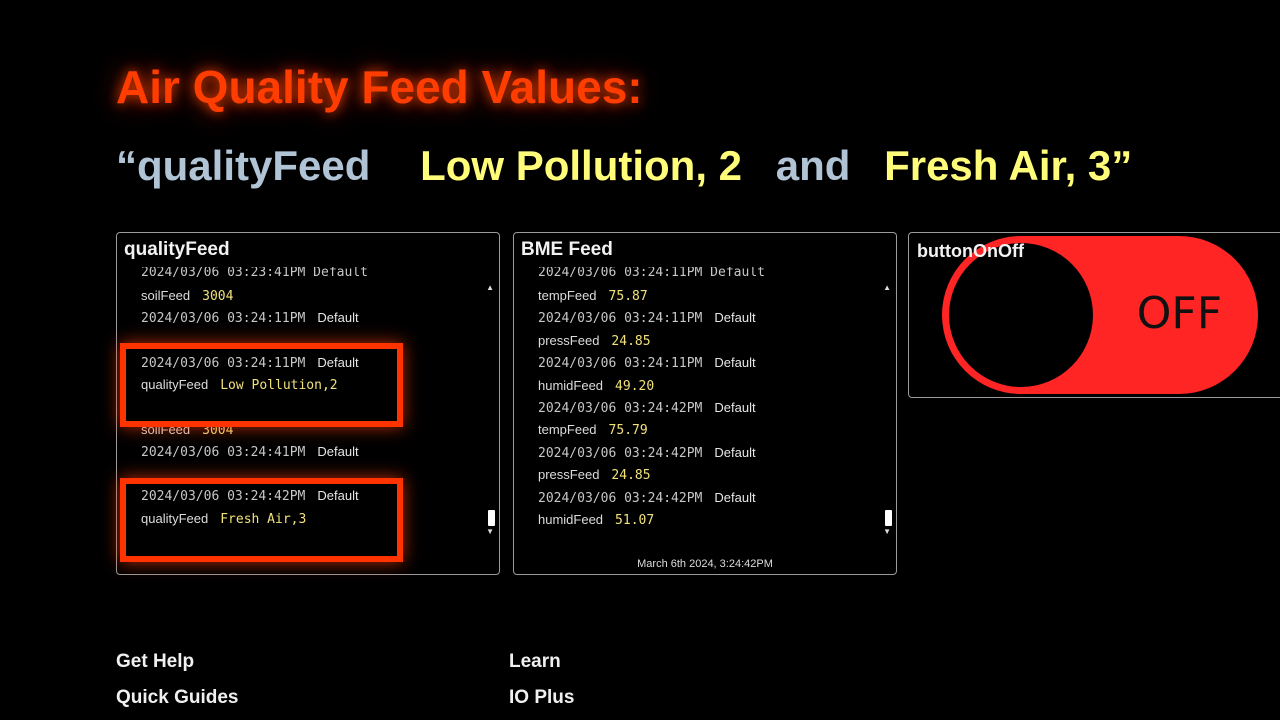  I want to click on quick-guides-link: Quick Guides, so click(177, 698).